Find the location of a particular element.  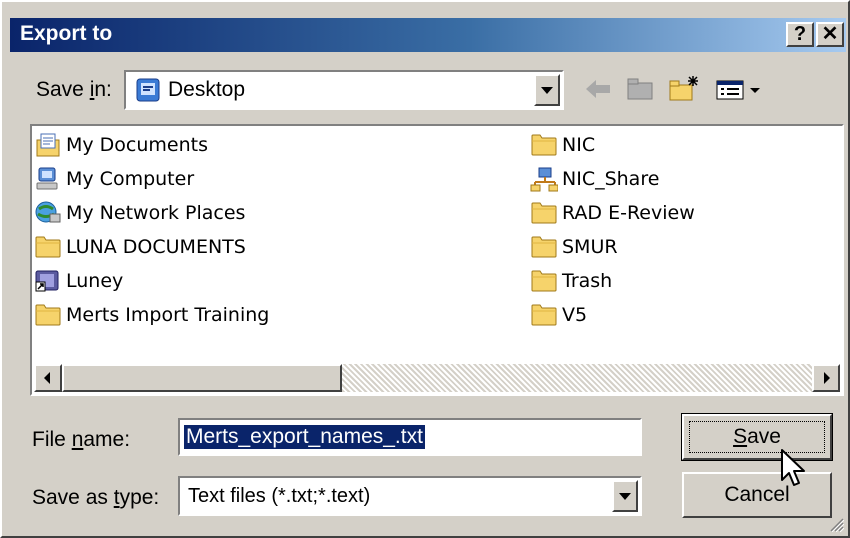

desktop-icon is located at coordinates (148, 90).